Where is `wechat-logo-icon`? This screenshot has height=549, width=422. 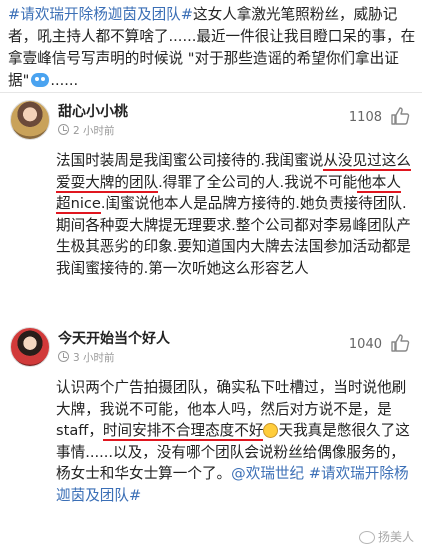
wechat-logo-icon is located at coordinates (366, 537).